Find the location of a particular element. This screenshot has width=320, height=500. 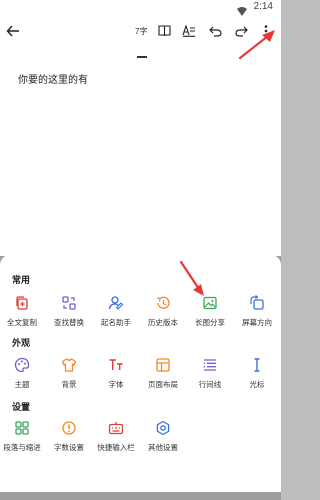

annotation-arrow-more is located at coordinates (256, 45).